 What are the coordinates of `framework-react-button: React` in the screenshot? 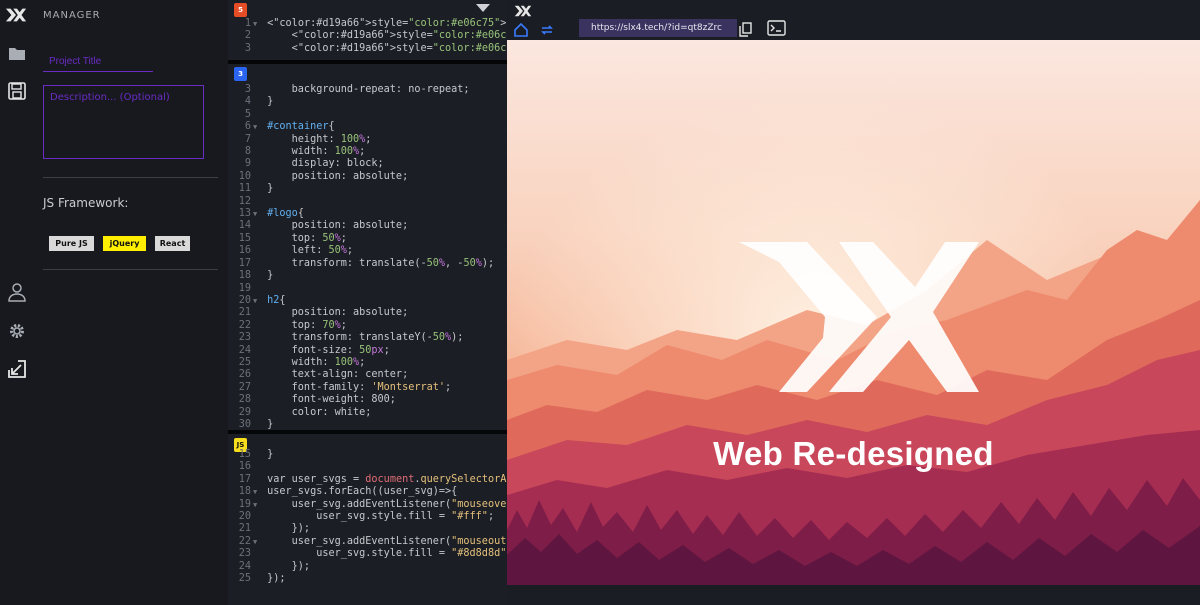 It's located at (172, 243).